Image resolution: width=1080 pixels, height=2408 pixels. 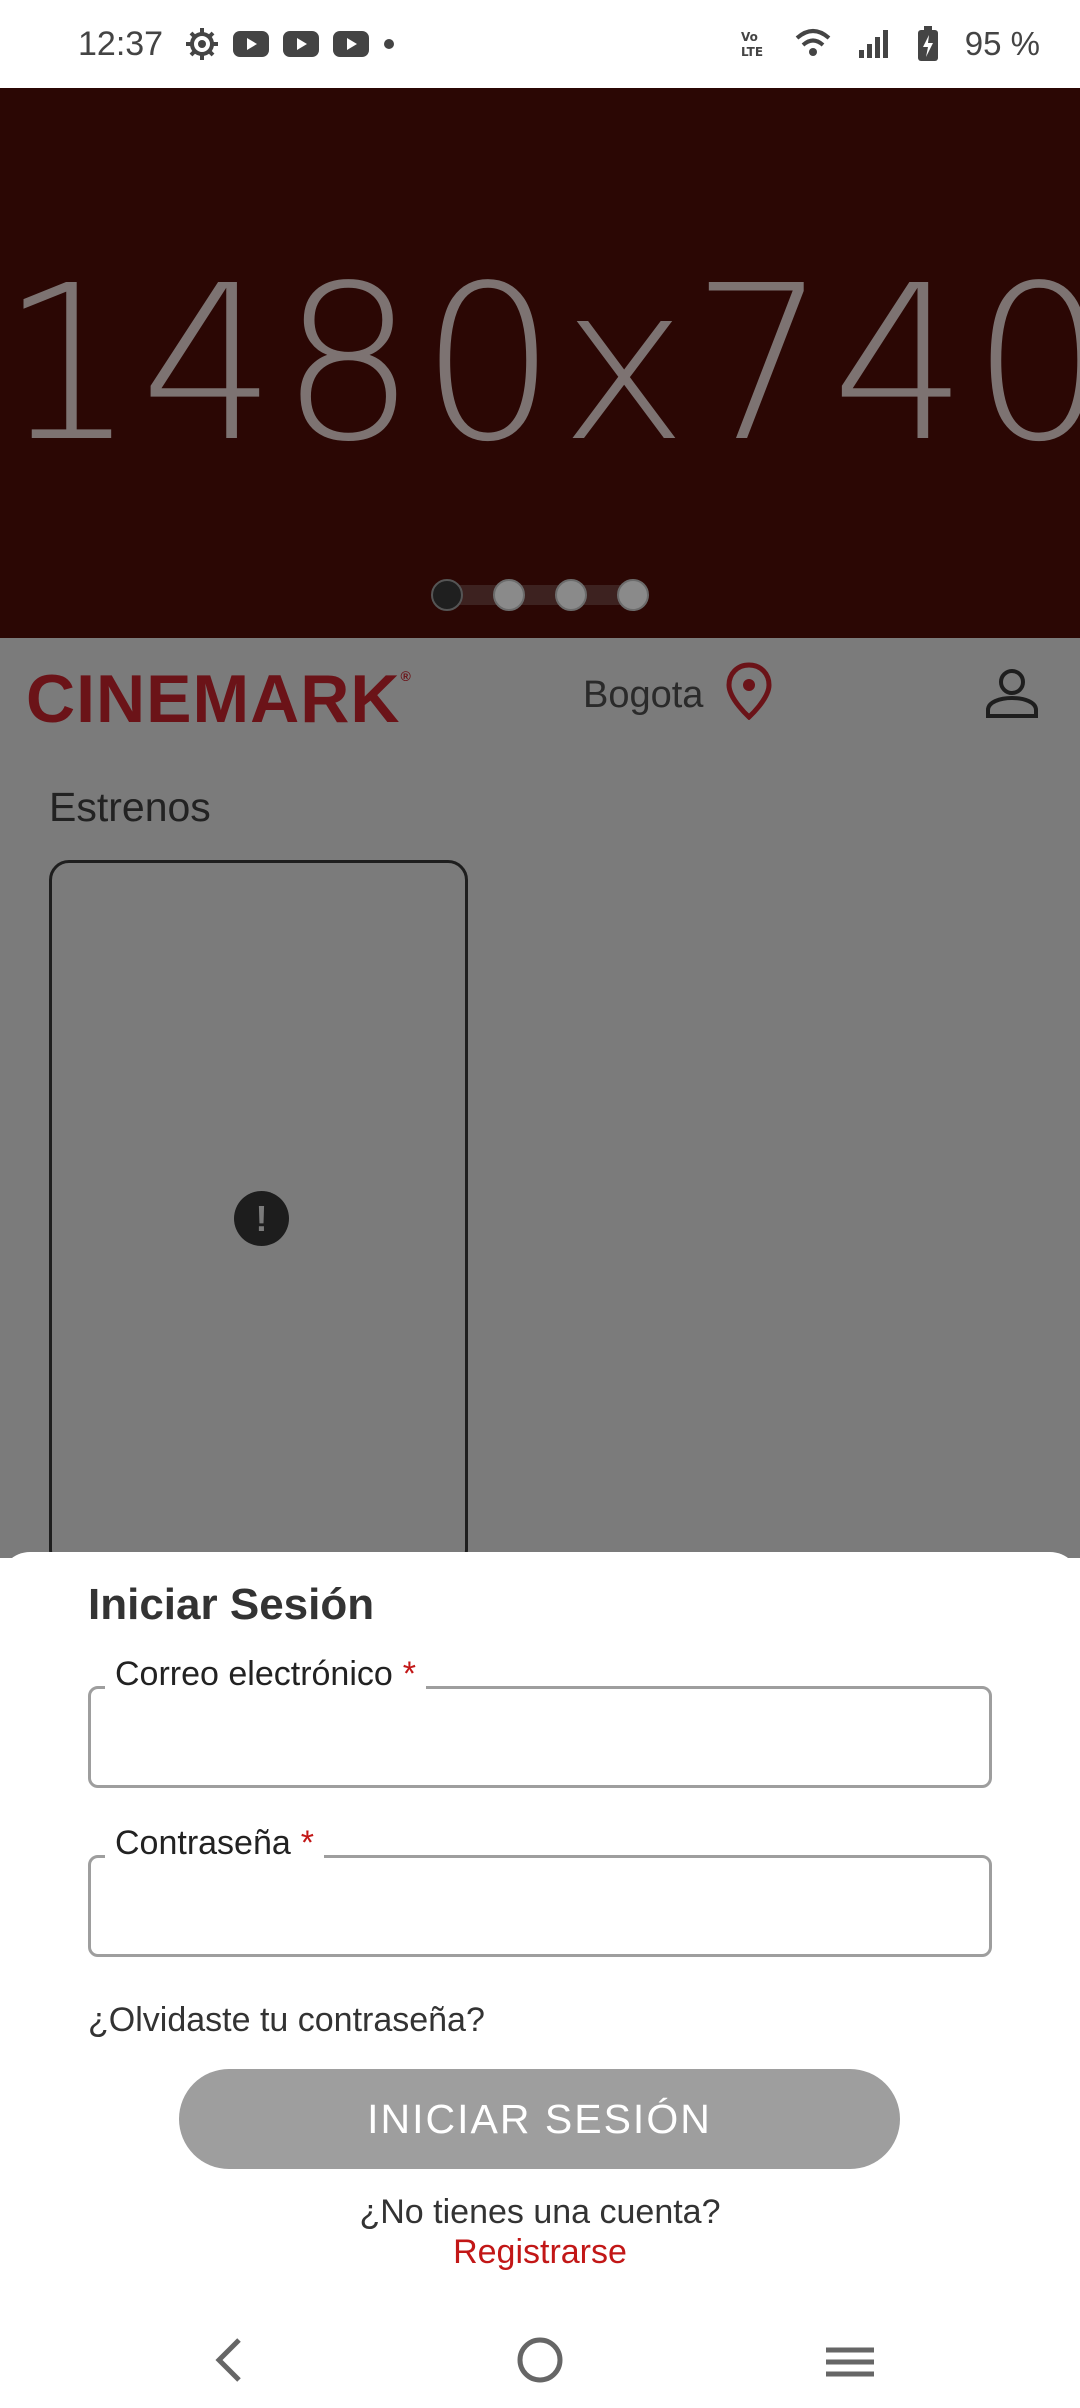 I want to click on back-icon, so click(x=228, y=2362).